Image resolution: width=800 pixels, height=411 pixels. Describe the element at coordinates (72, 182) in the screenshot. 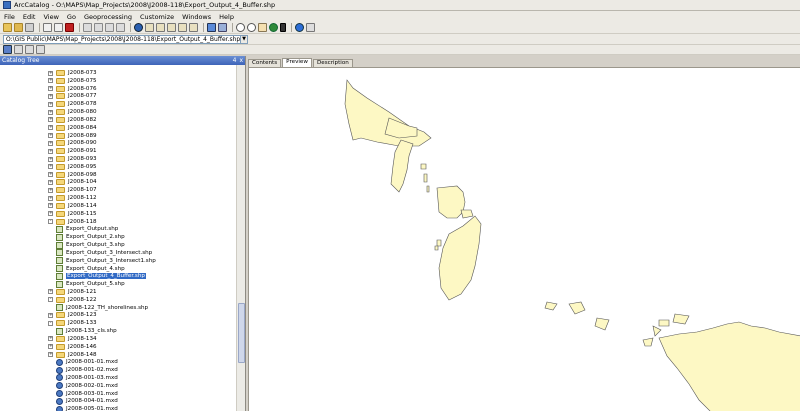

I see `tree-item: + J2008-104` at that location.